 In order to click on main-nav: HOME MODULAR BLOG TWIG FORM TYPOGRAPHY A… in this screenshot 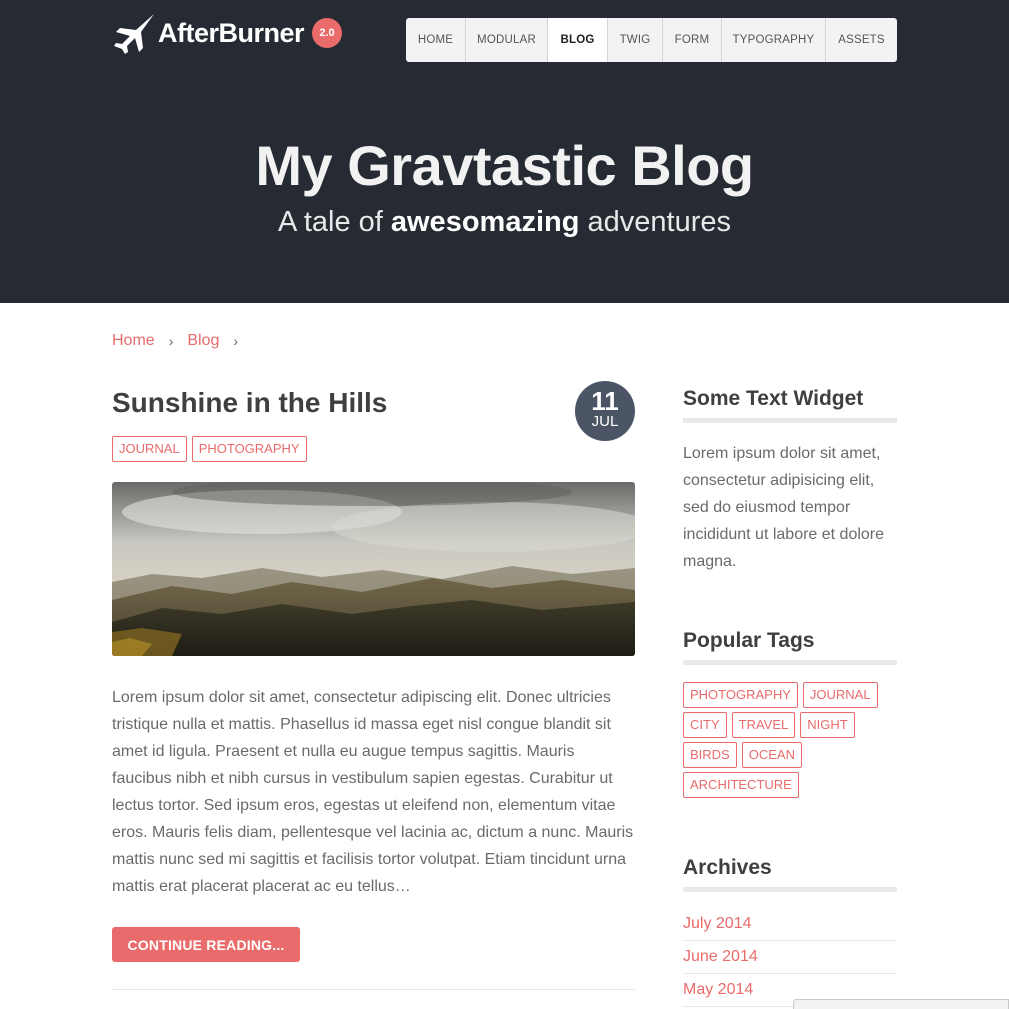, I will do `click(651, 40)`.